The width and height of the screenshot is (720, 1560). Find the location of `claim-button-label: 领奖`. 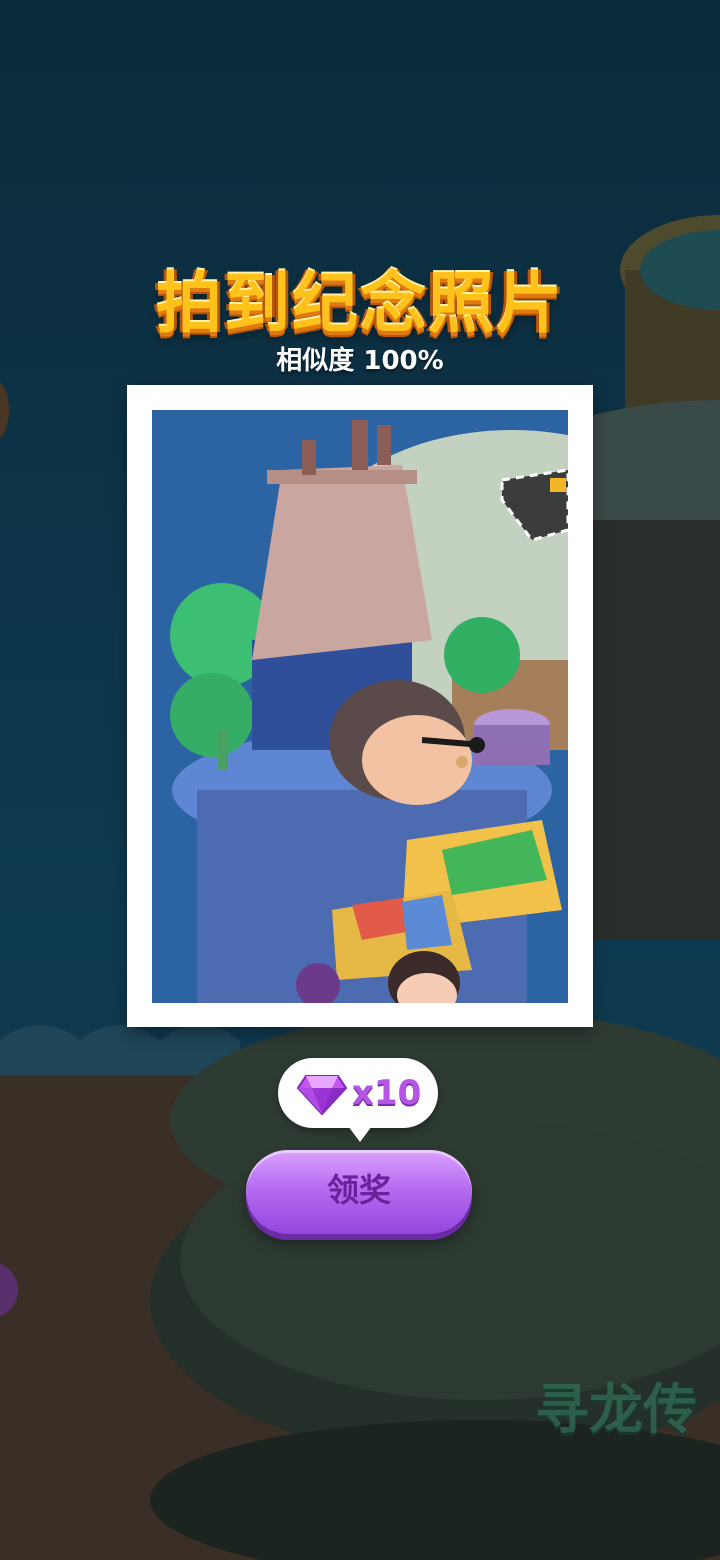

claim-button-label: 领奖 is located at coordinates (358, 1190).